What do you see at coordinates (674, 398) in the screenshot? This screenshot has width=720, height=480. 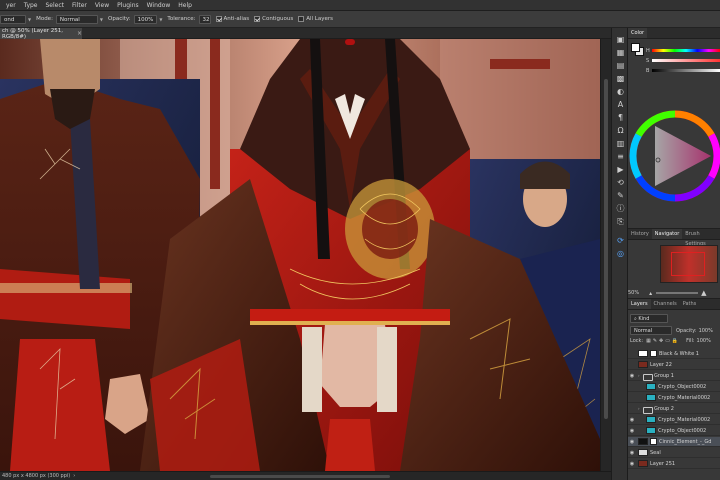 I see `layer-row: Crypto_Material0002` at bounding box center [674, 398].